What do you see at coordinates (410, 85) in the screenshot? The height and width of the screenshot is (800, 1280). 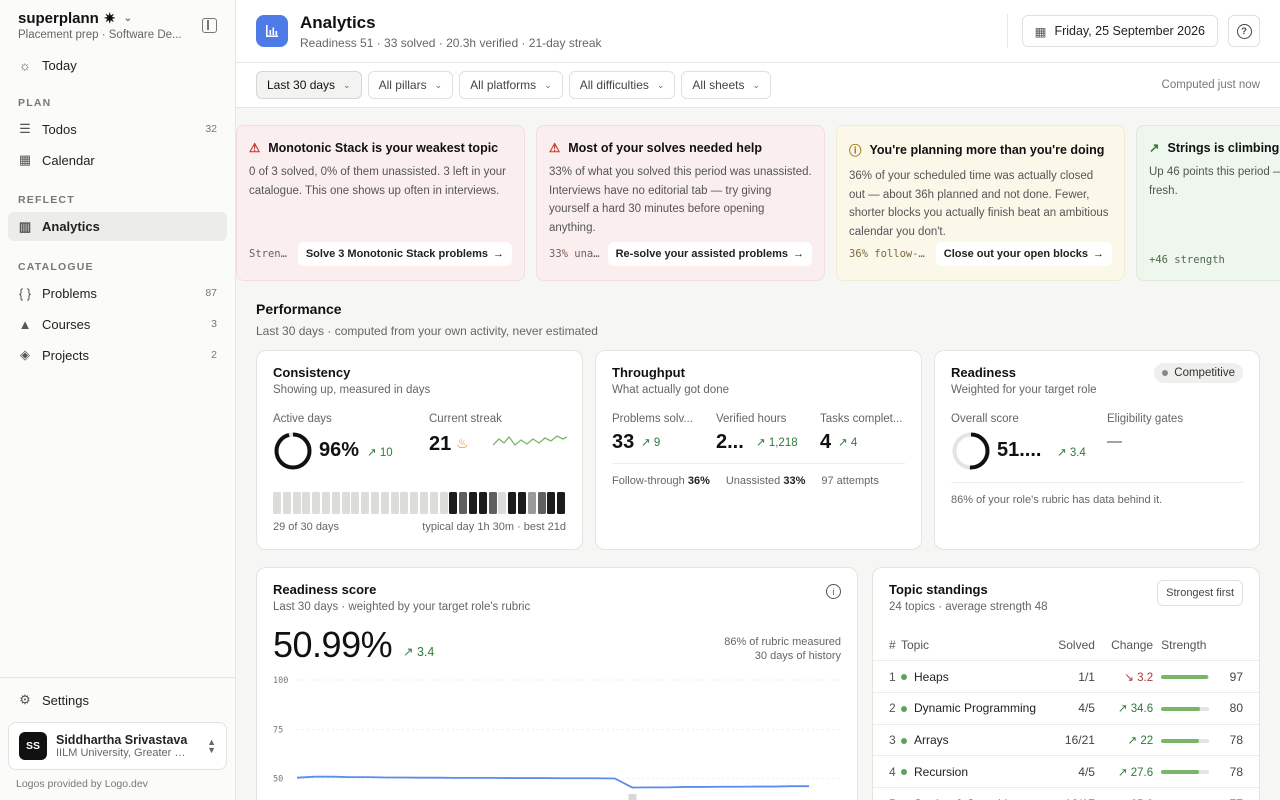 I see `pillars-filter: All pillars ⌄` at bounding box center [410, 85].